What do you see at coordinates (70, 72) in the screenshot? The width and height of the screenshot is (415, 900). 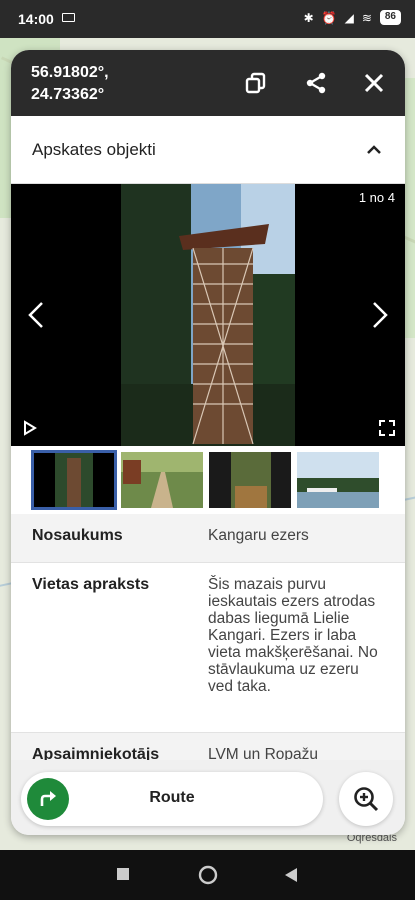 I see `latitude-text: 56.91802°,` at bounding box center [70, 72].